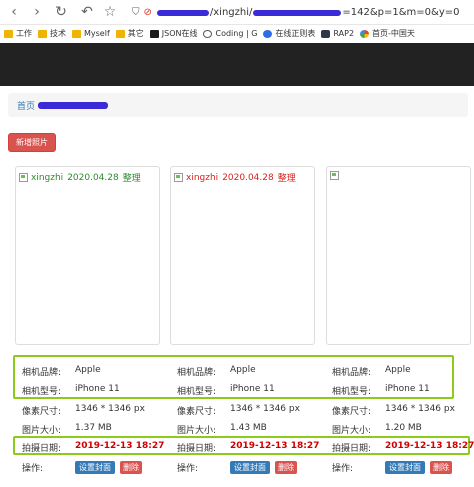 Image resolution: width=474 pixels, height=487 pixels. I want to click on coding-icon, so click(208, 33).